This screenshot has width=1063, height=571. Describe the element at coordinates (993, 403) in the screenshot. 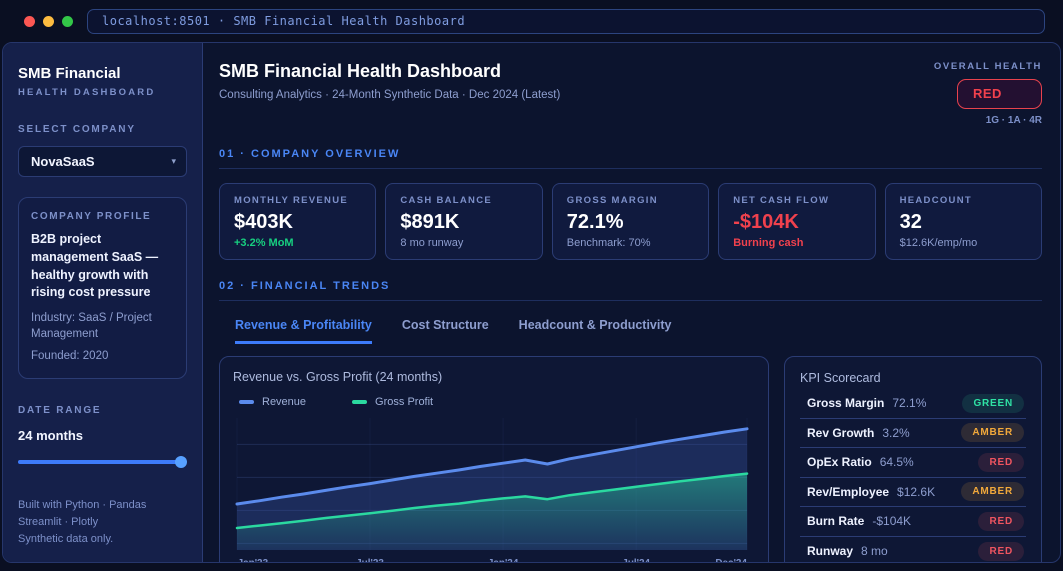

I see `status-badge: GREEN` at that location.